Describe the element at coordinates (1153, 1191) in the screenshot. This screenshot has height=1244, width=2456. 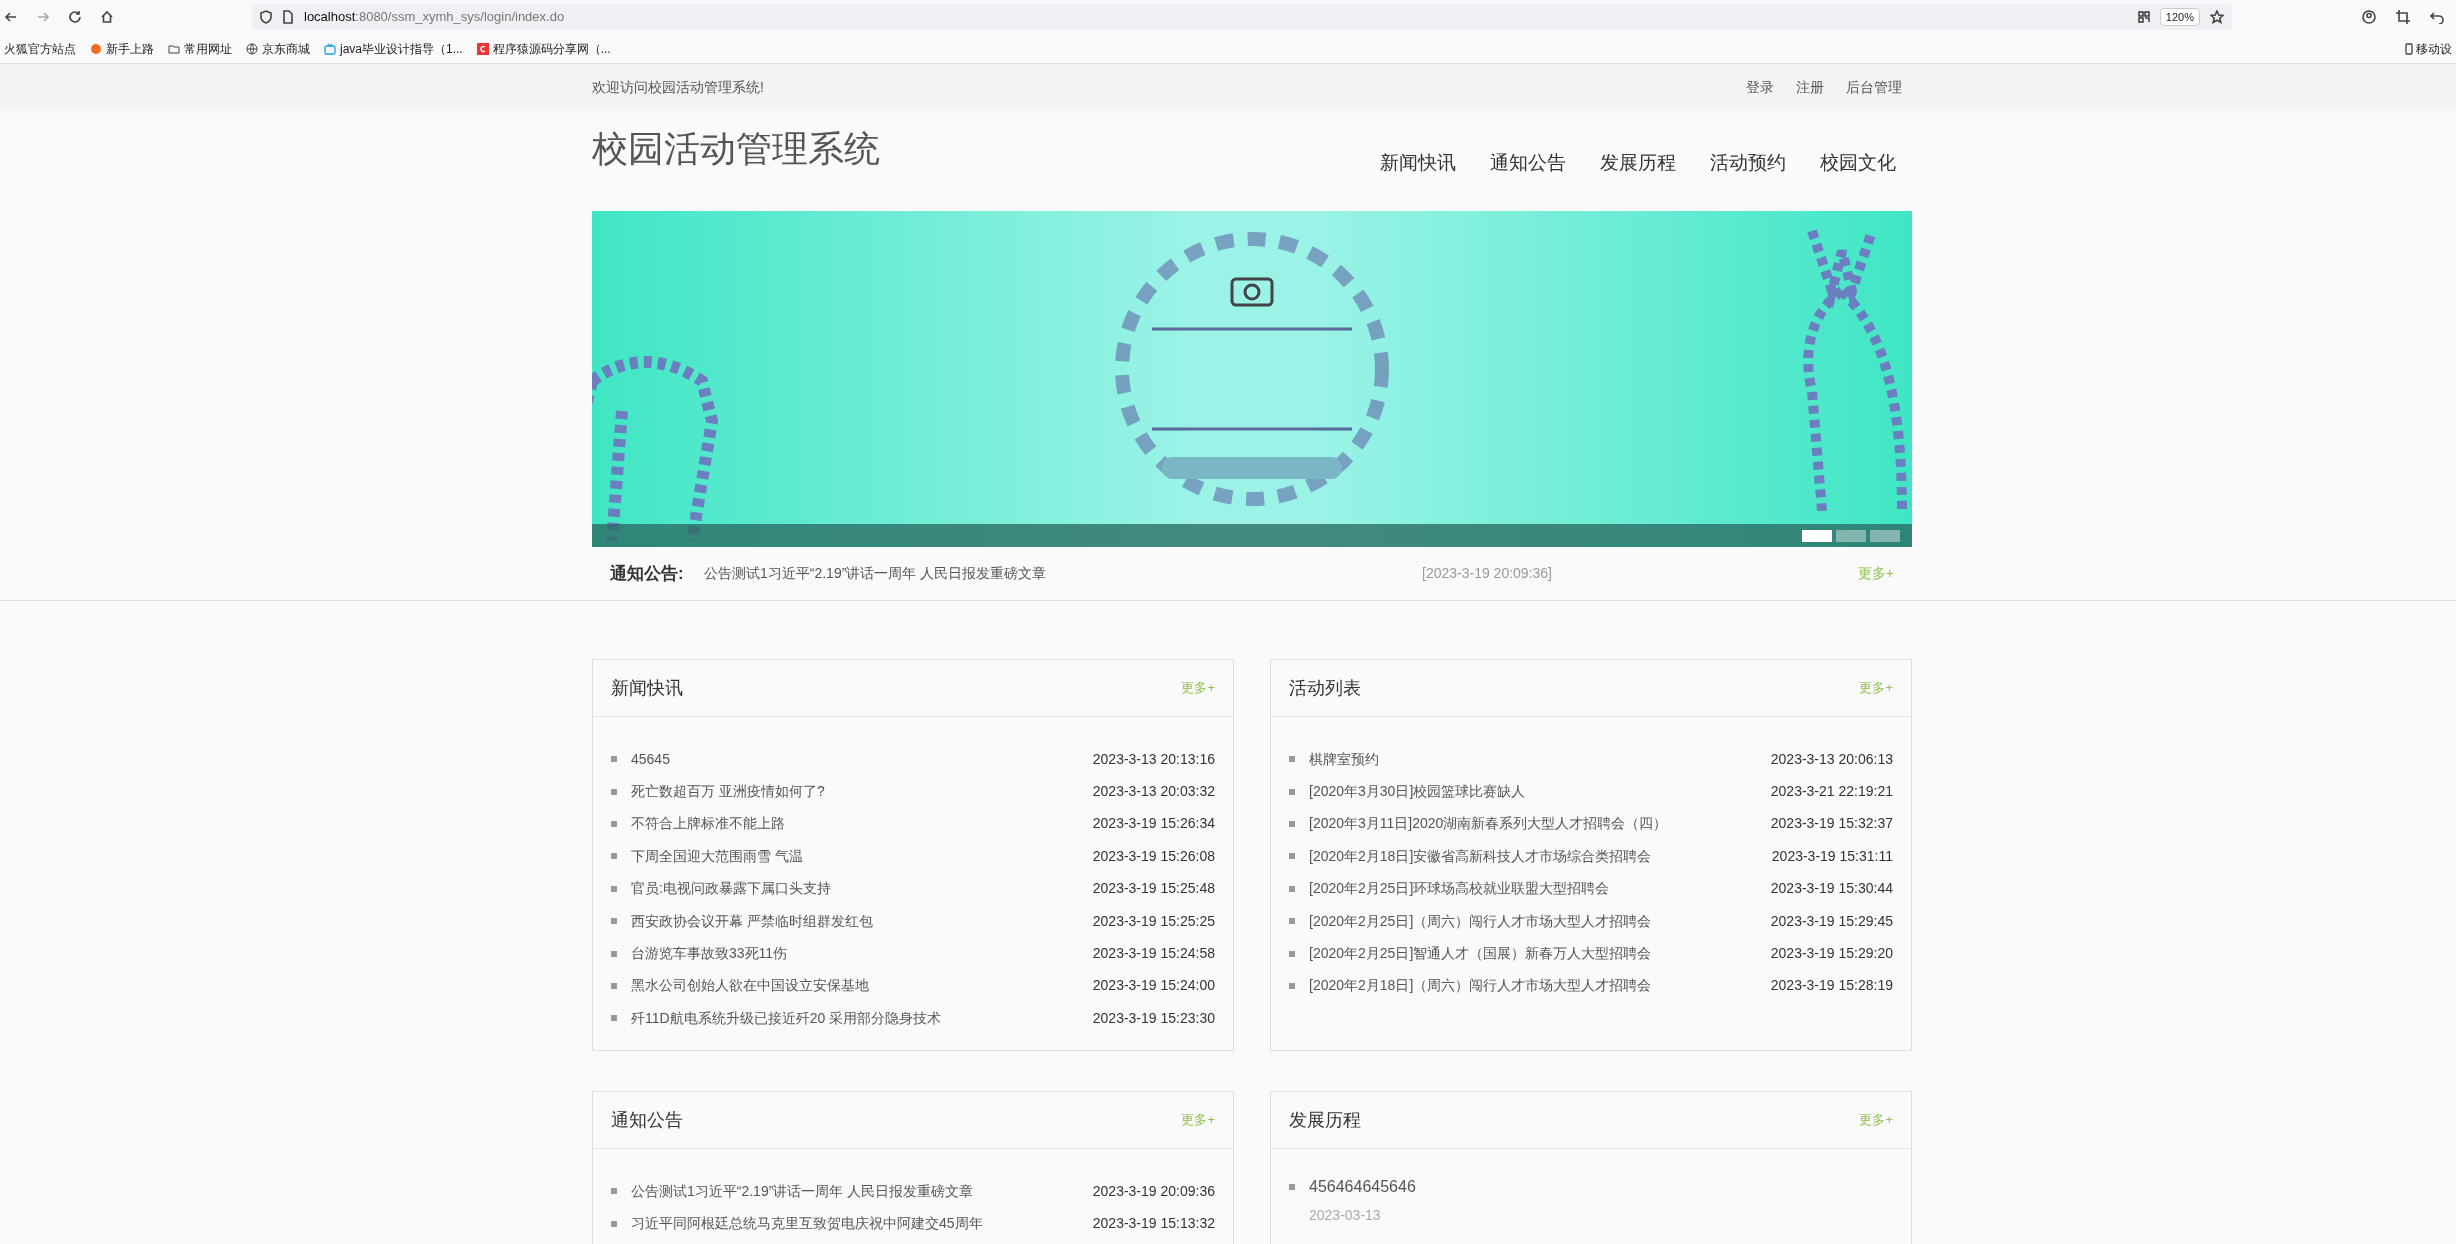
I see `date-text: 2023-3-19 20:09:36` at that location.